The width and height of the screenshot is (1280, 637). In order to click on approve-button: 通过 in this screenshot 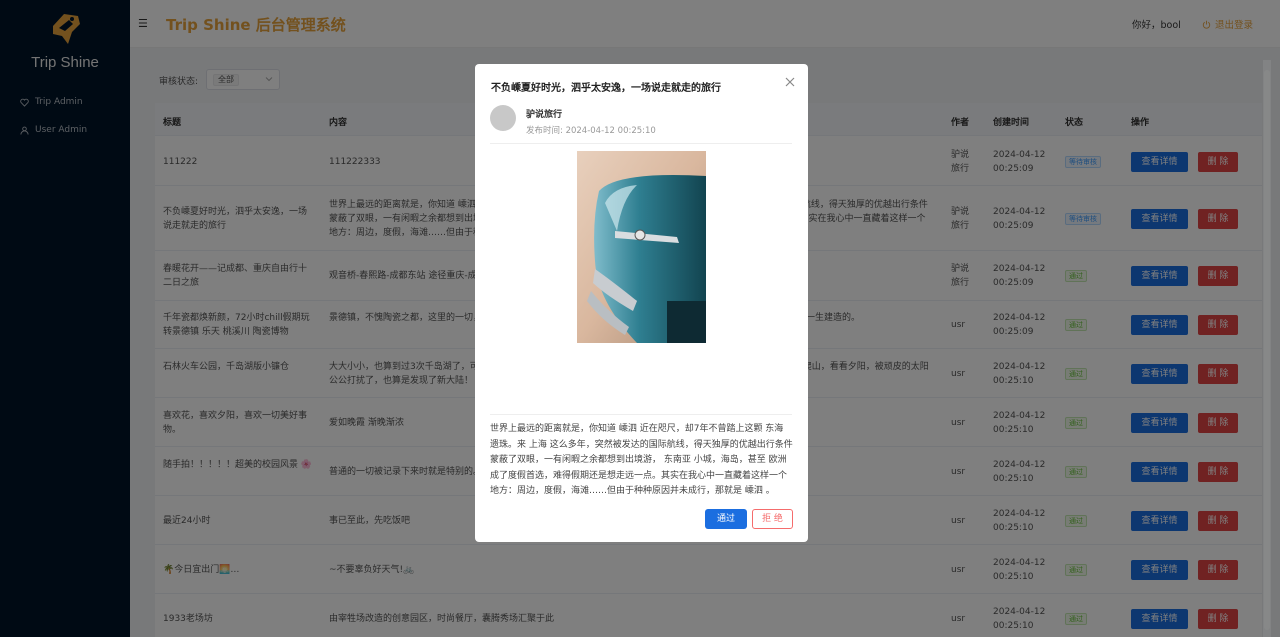, I will do `click(726, 519)`.